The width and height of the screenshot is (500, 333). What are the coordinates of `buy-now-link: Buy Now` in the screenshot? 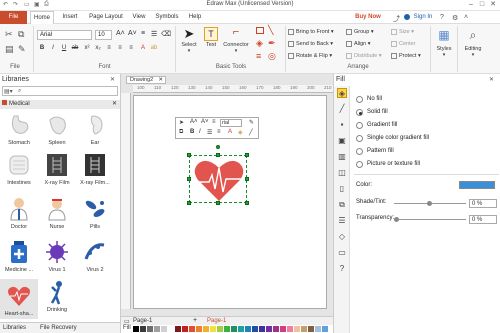 It's located at (368, 17).